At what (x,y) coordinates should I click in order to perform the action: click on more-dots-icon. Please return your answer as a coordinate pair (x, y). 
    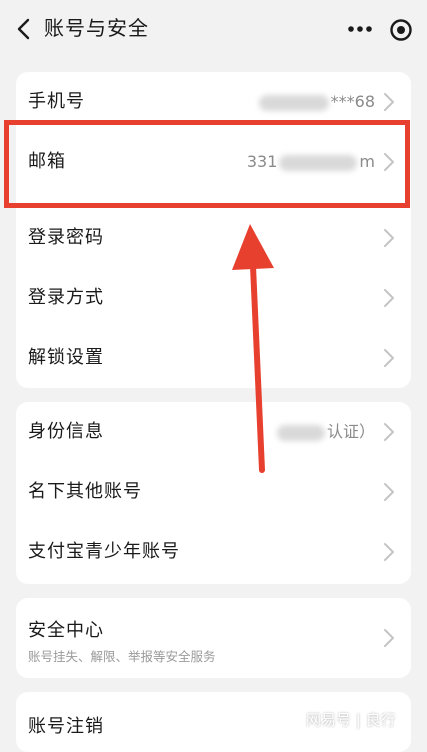
    Looking at the image, I should click on (360, 29).